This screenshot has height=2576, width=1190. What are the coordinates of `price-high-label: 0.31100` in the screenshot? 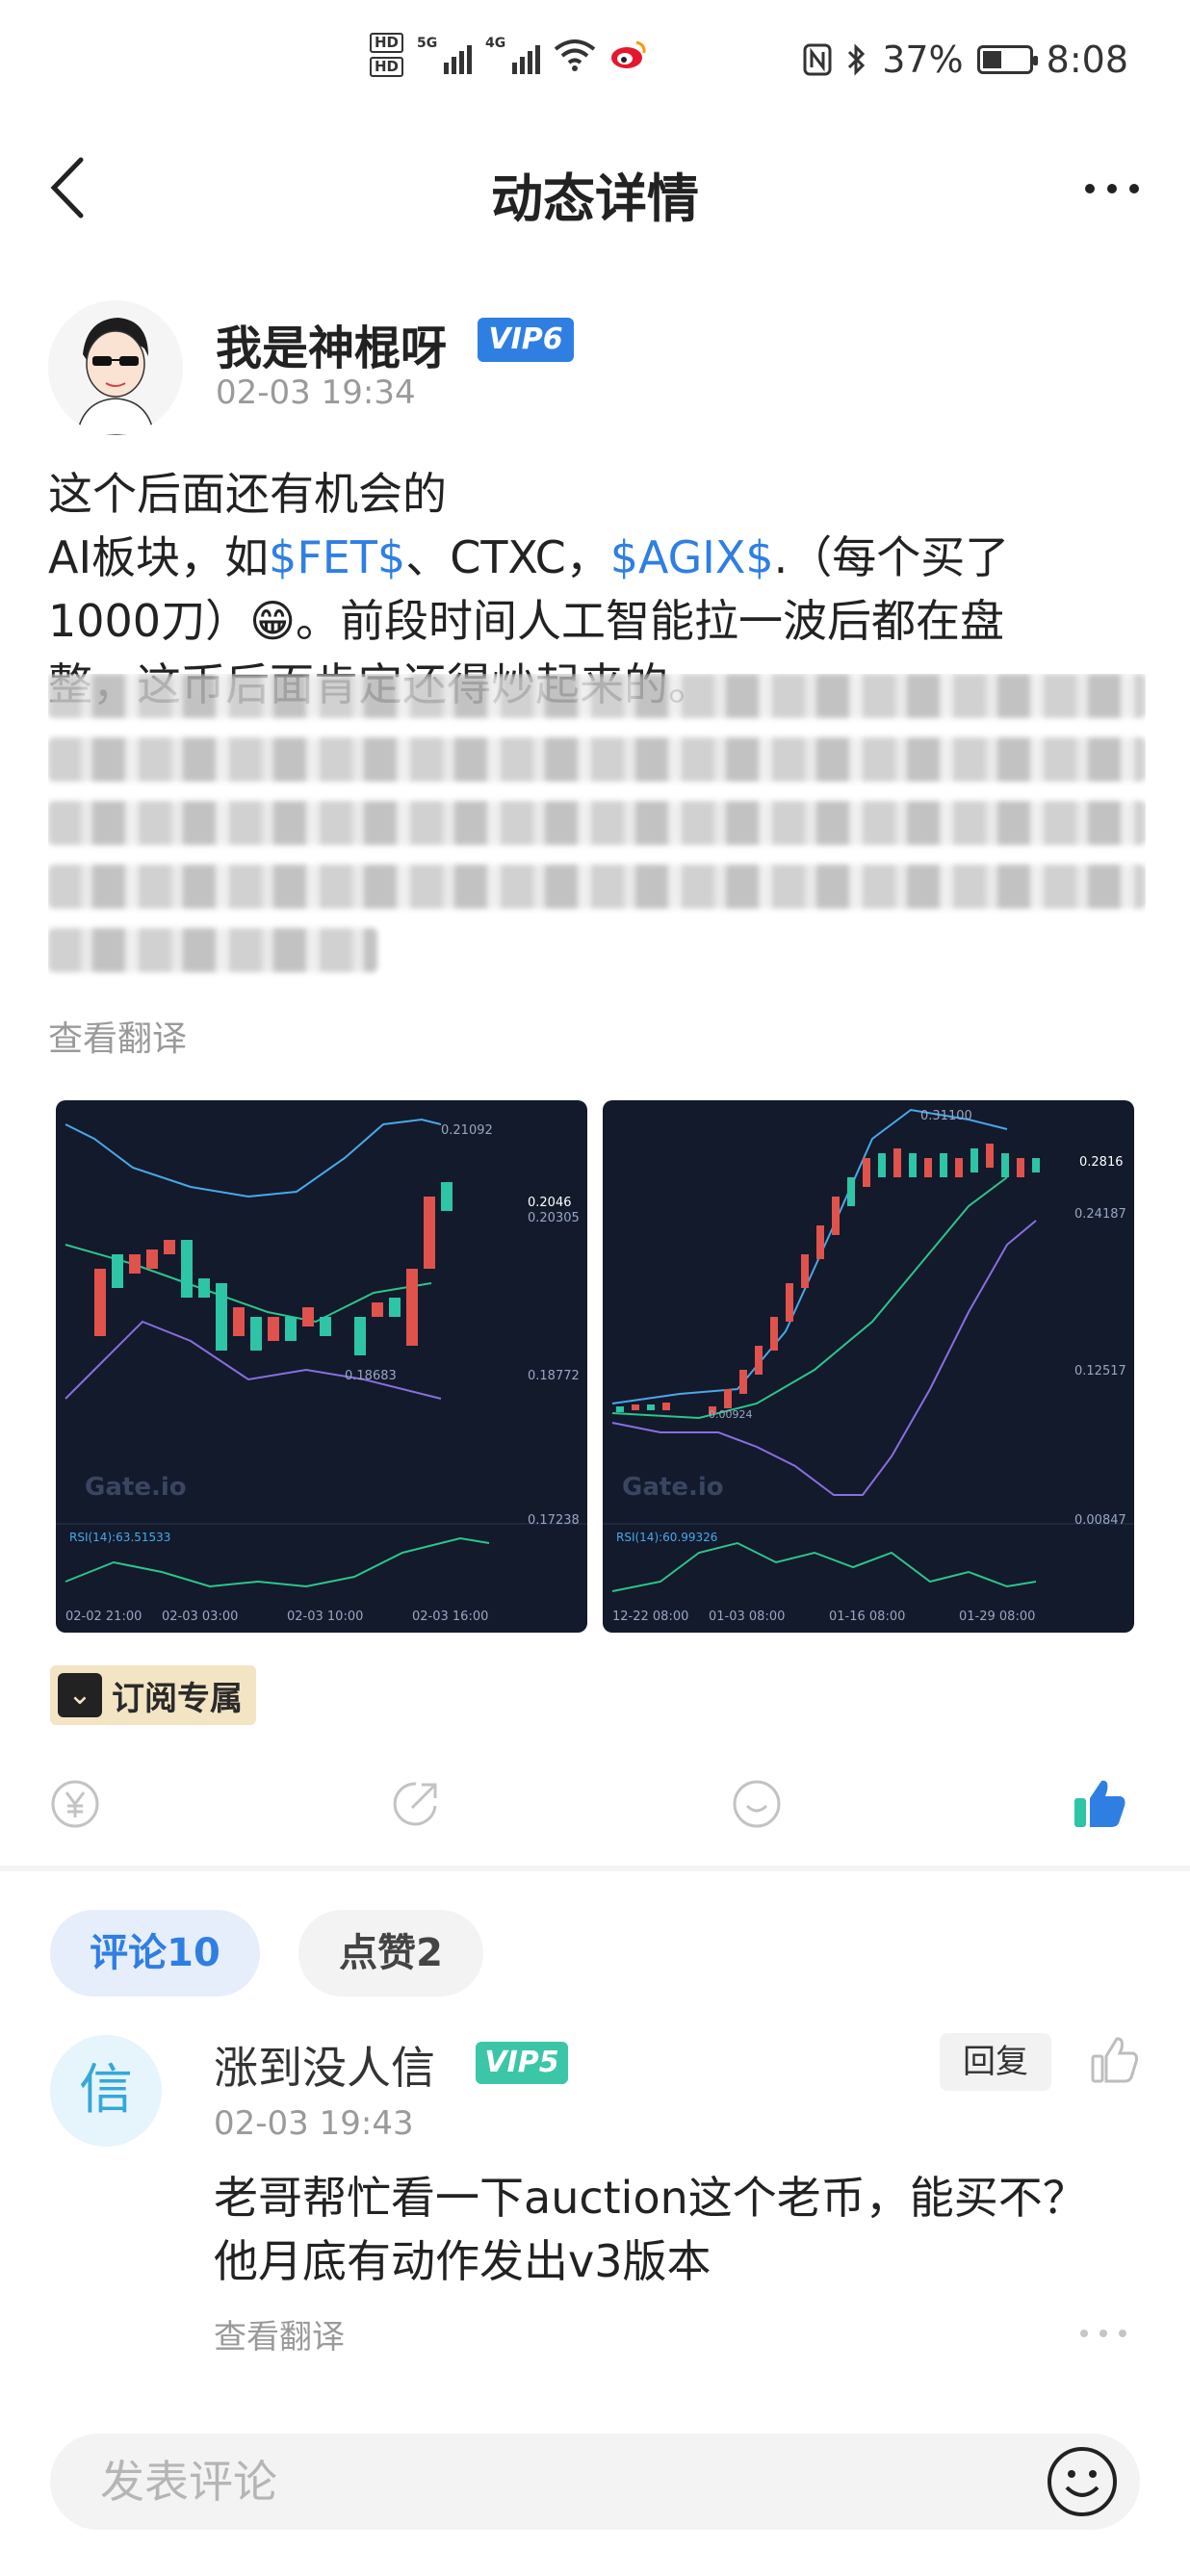 It's located at (946, 1116).